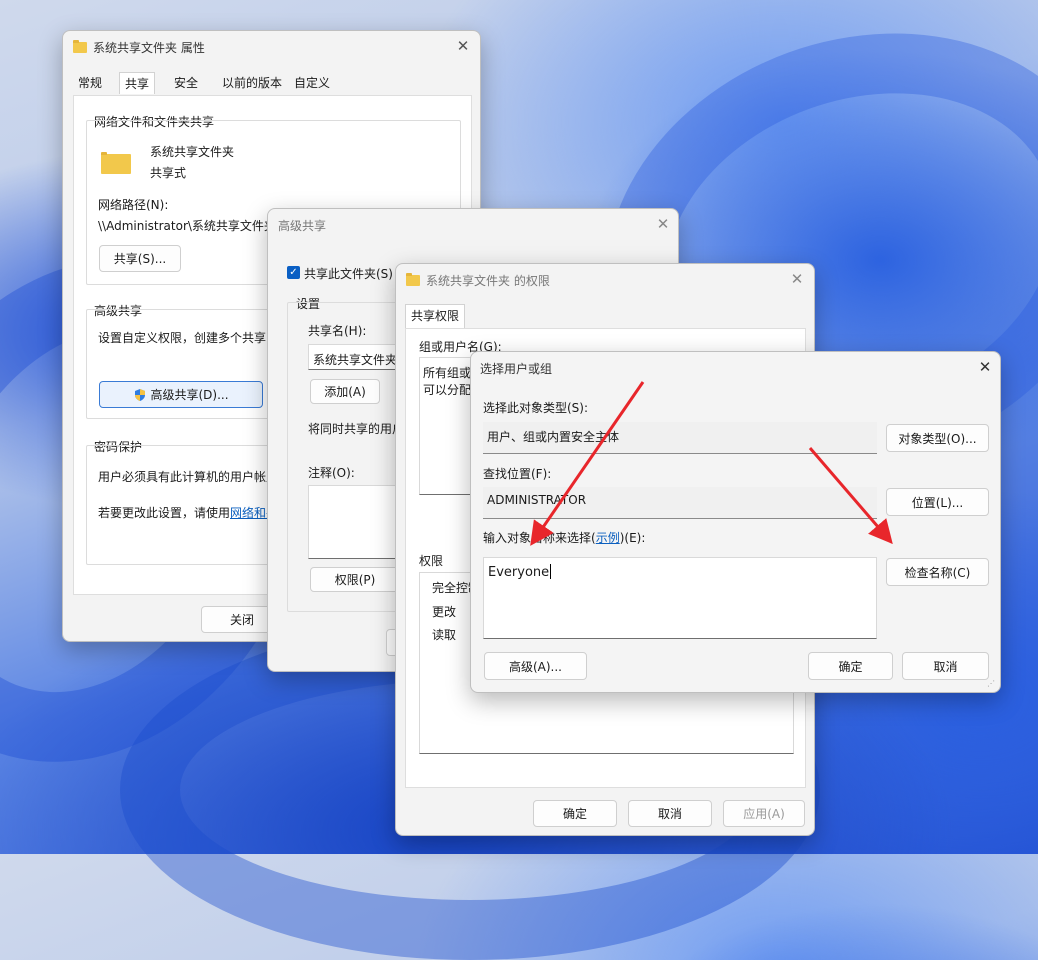  What do you see at coordinates (539, 538) in the screenshot?
I see `enter-label-prefix: 输入对象名称来选择(` at bounding box center [539, 538].